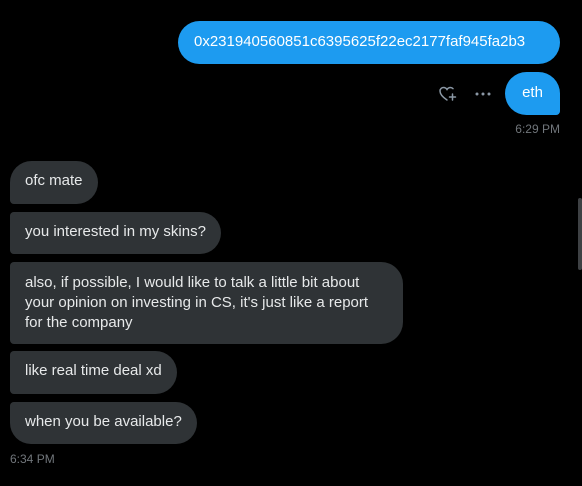 The width and height of the screenshot is (582, 486). Describe the element at coordinates (580, 234) in the screenshot. I see `scrollbar-thumb` at that location.